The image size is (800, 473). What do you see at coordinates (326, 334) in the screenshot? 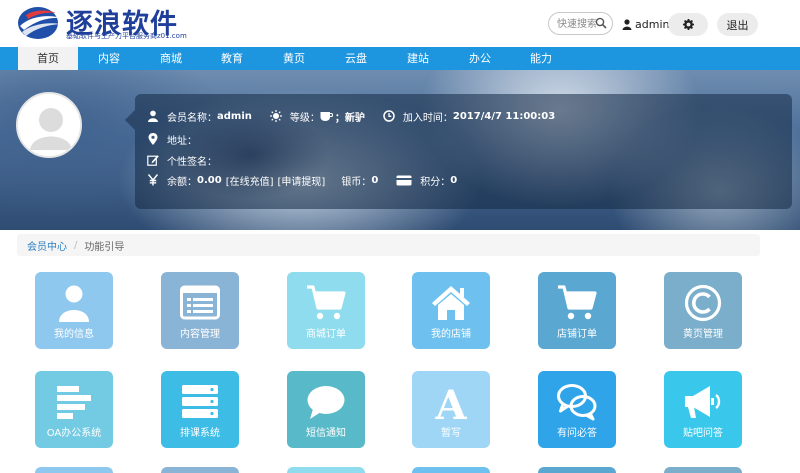
I see `tile-label: 商城订单` at bounding box center [326, 334].